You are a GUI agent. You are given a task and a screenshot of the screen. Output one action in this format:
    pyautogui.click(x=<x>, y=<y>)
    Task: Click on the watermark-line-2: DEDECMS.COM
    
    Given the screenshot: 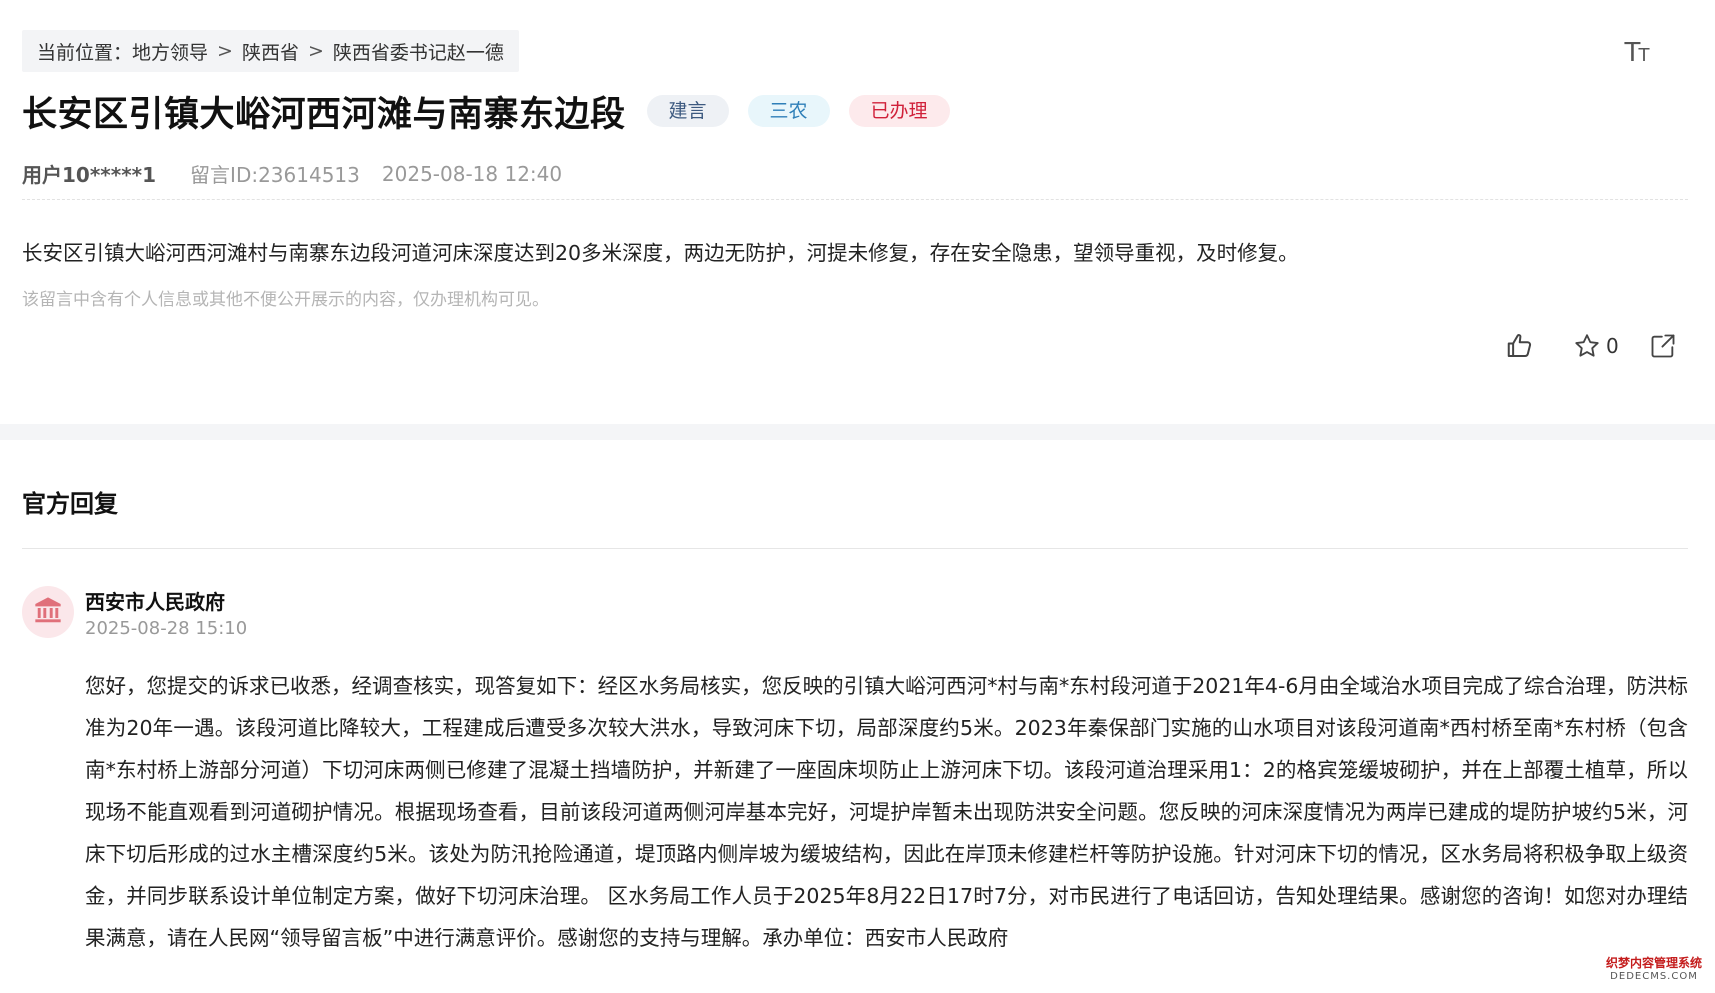 What is the action you would take?
    pyautogui.click(x=1654, y=976)
    